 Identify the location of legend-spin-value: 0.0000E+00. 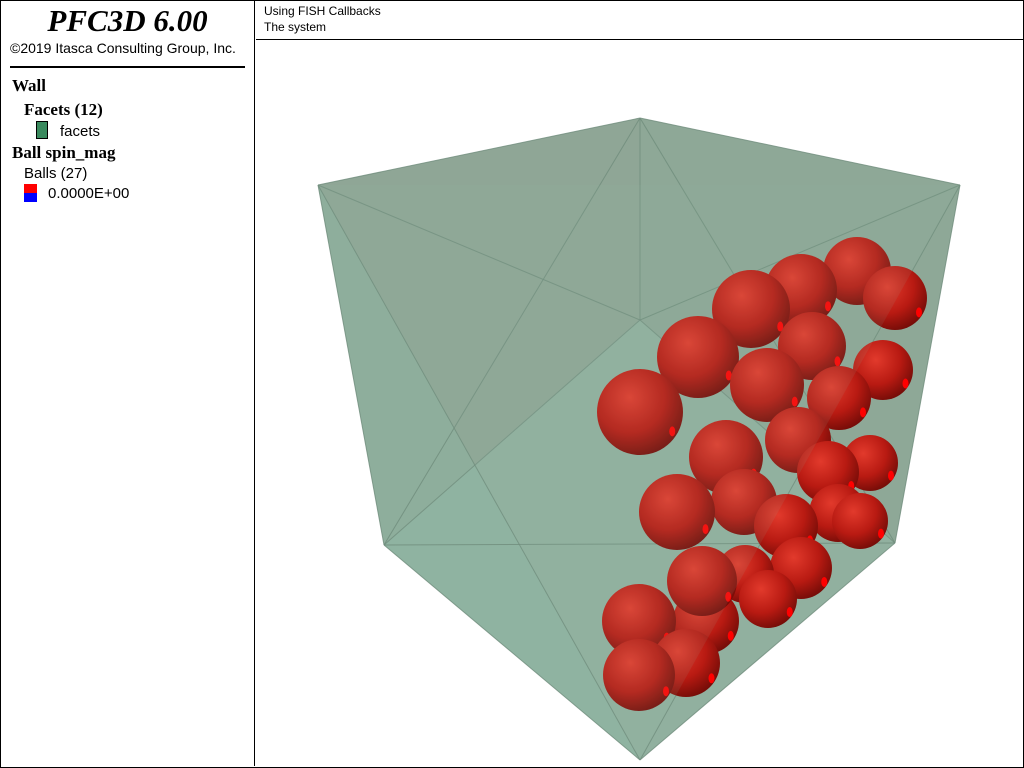
(89, 193).